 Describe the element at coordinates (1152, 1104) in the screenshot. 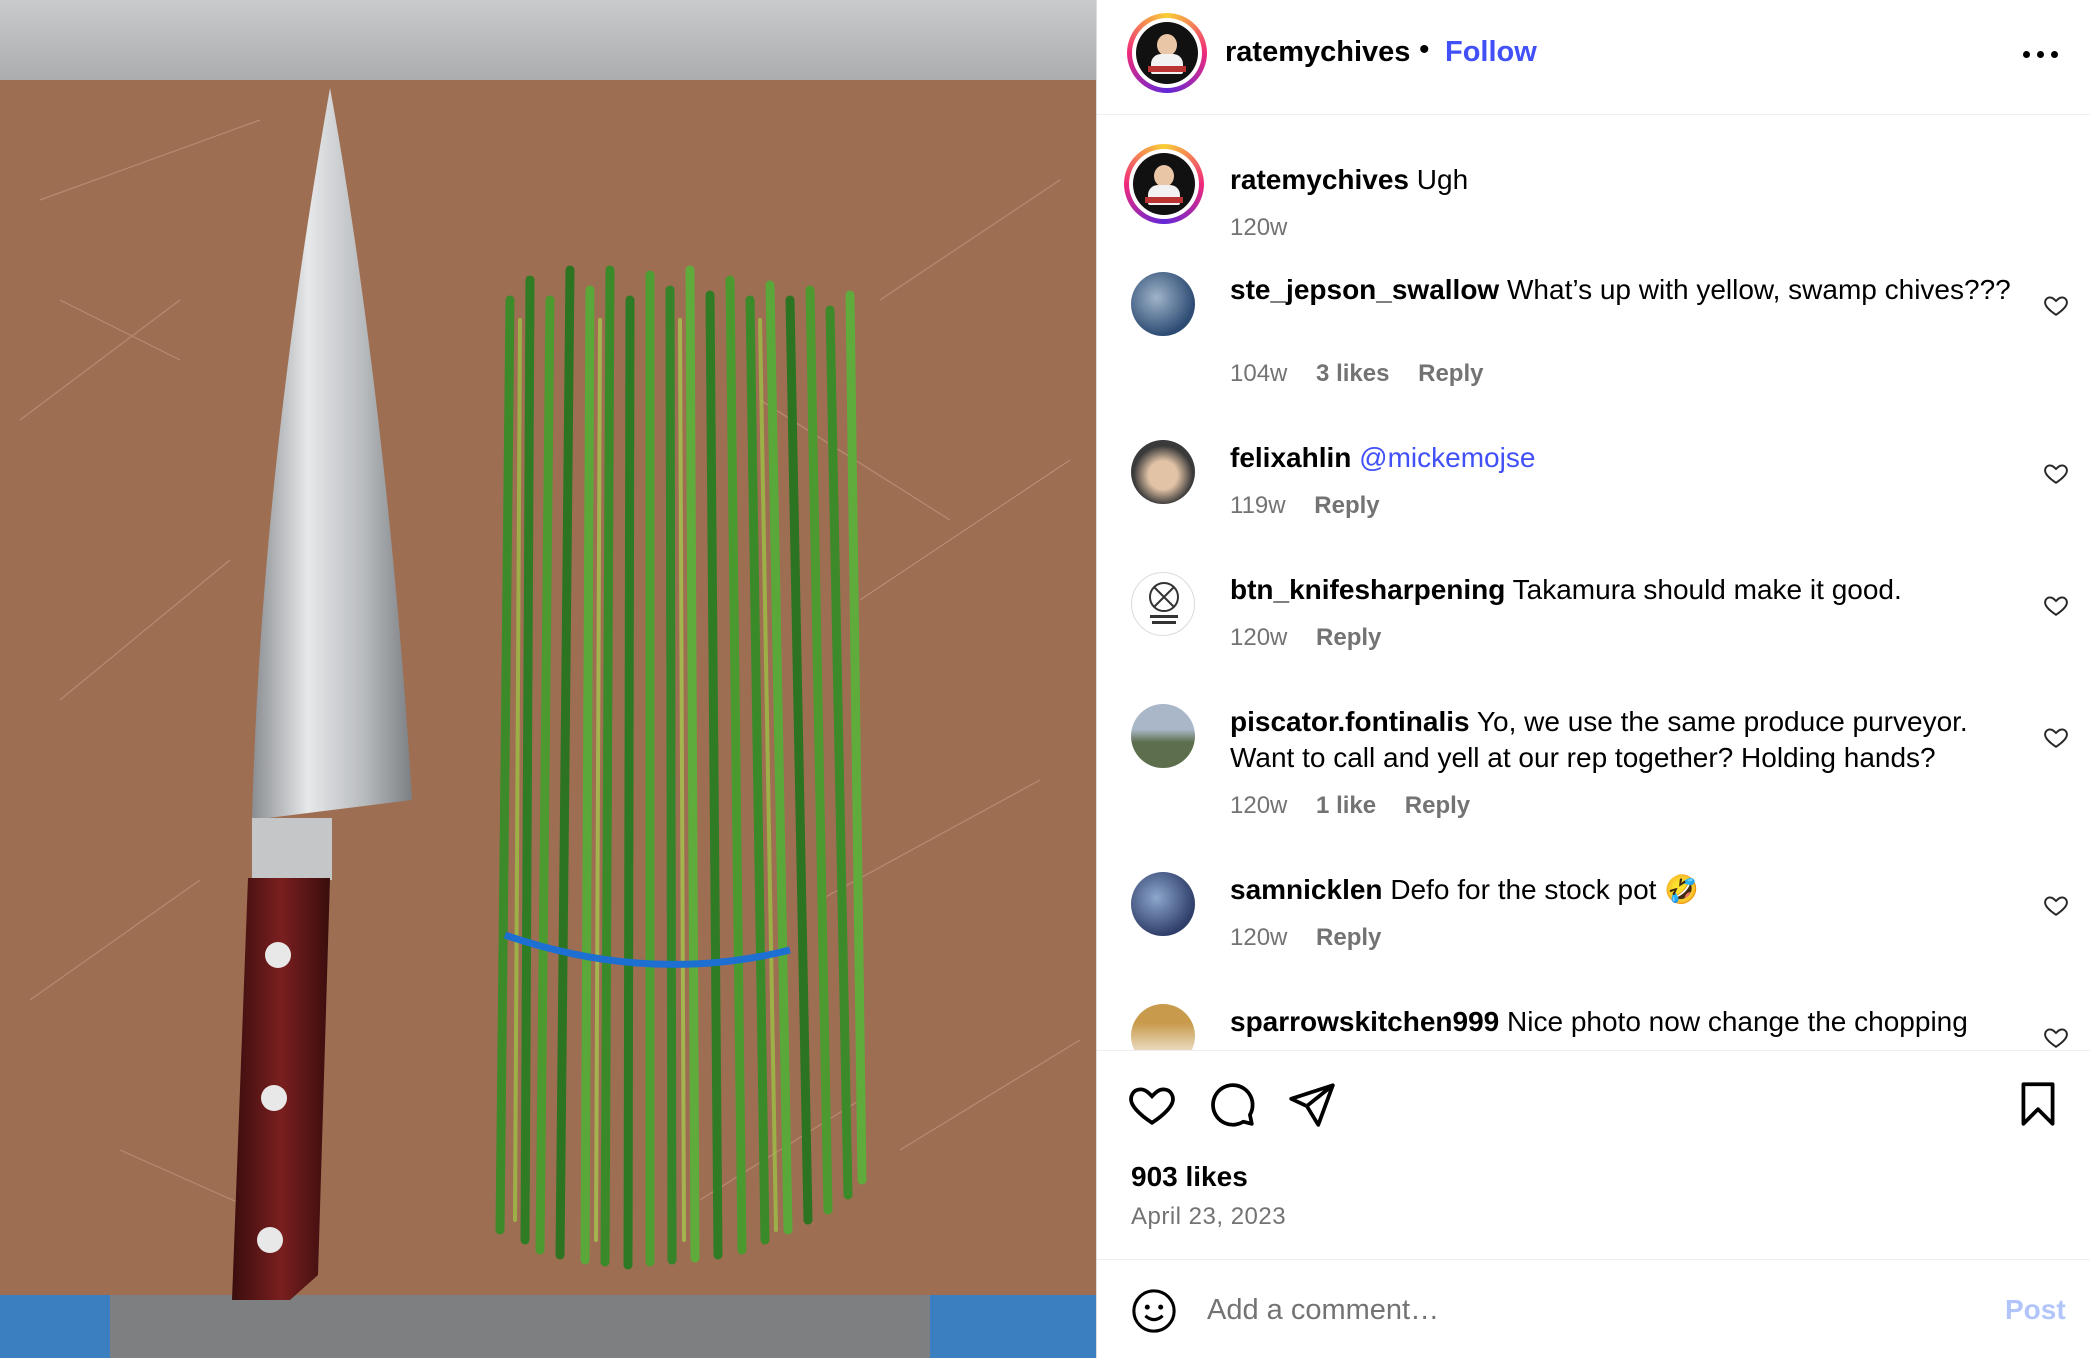

I see `heart-icon` at that location.